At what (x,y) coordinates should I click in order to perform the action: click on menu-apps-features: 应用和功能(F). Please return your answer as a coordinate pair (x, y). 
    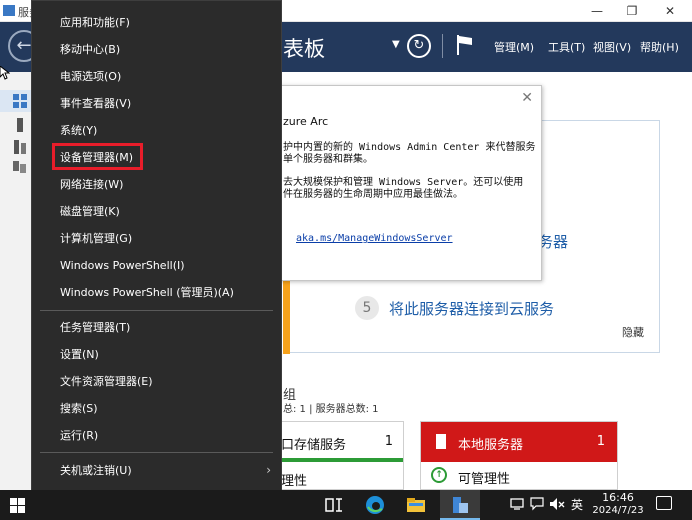
    Looking at the image, I should click on (156, 22).